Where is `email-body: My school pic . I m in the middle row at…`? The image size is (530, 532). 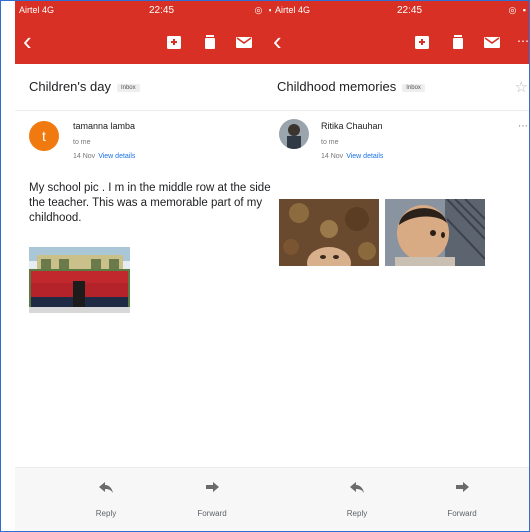
email-body: My school pic . I m in the middle row at… is located at coordinates (152, 203).